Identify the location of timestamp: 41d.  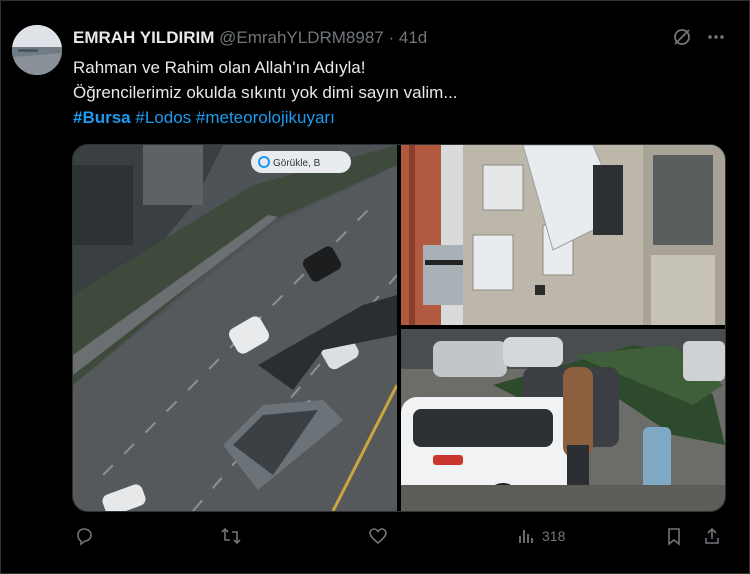
(413, 37).